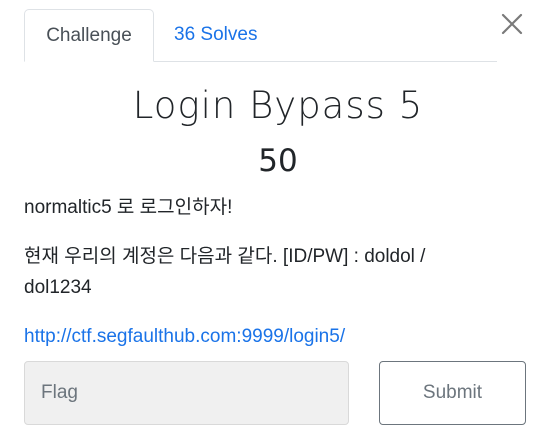  What do you see at coordinates (128, 207) in the screenshot?
I see `description-line-1: normaltic5 로 로그인하자!` at bounding box center [128, 207].